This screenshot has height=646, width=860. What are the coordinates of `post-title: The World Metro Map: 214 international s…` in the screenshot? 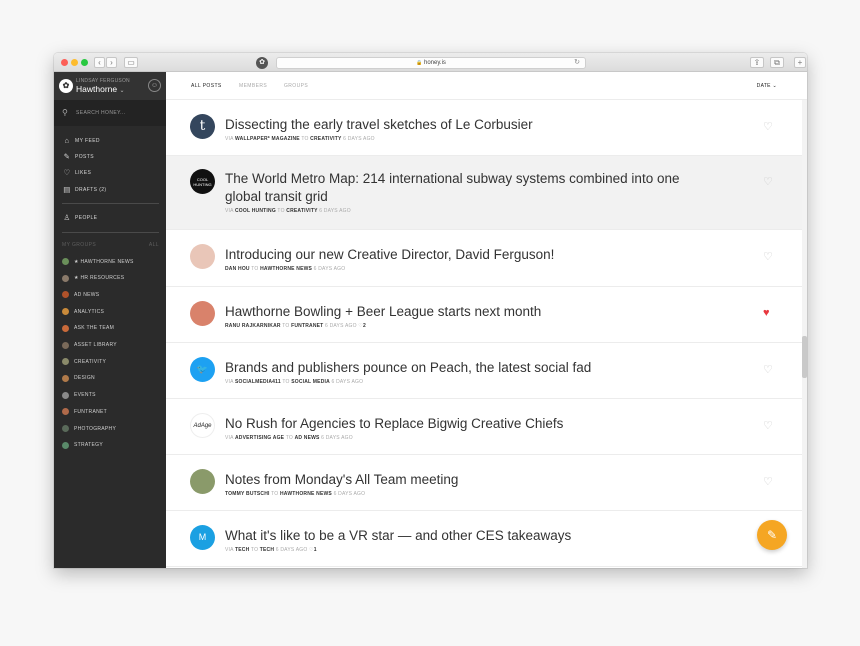 It's located at (460, 188).